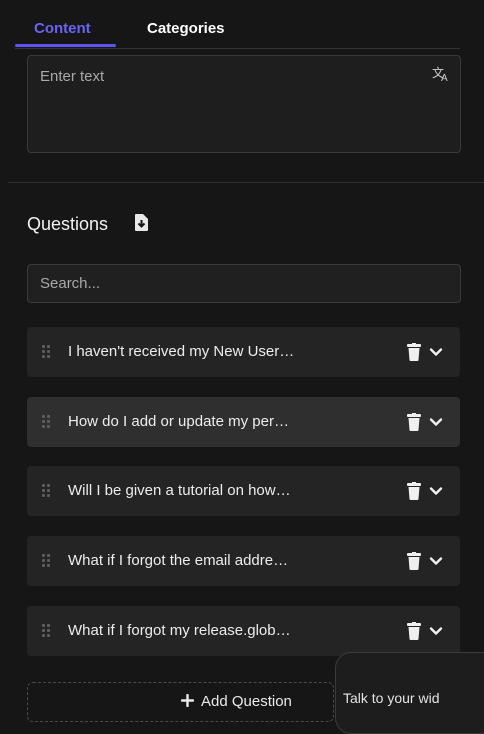 The width and height of the screenshot is (484, 734). What do you see at coordinates (72, 76) in the screenshot?
I see `content-placeholder: Enter text` at bounding box center [72, 76].